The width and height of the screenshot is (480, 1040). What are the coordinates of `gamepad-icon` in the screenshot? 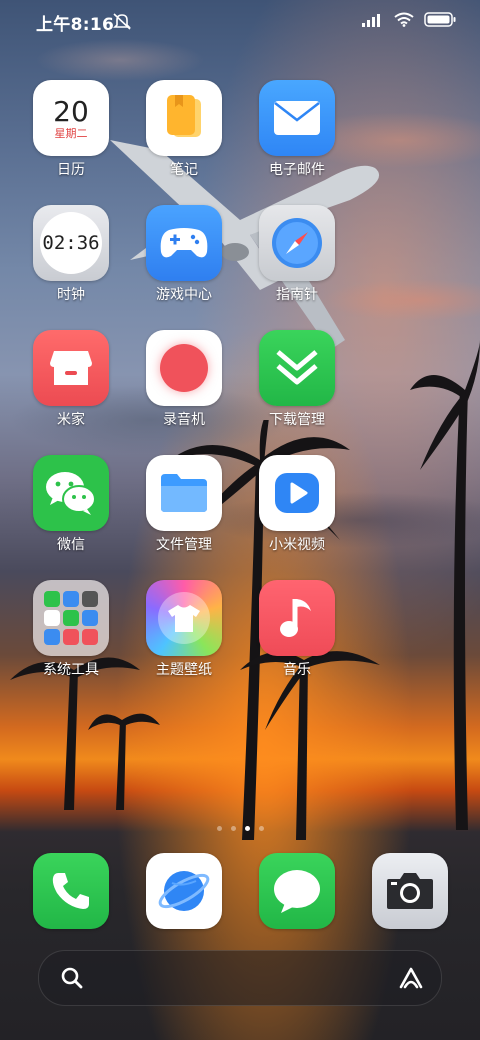 It's located at (184, 243).